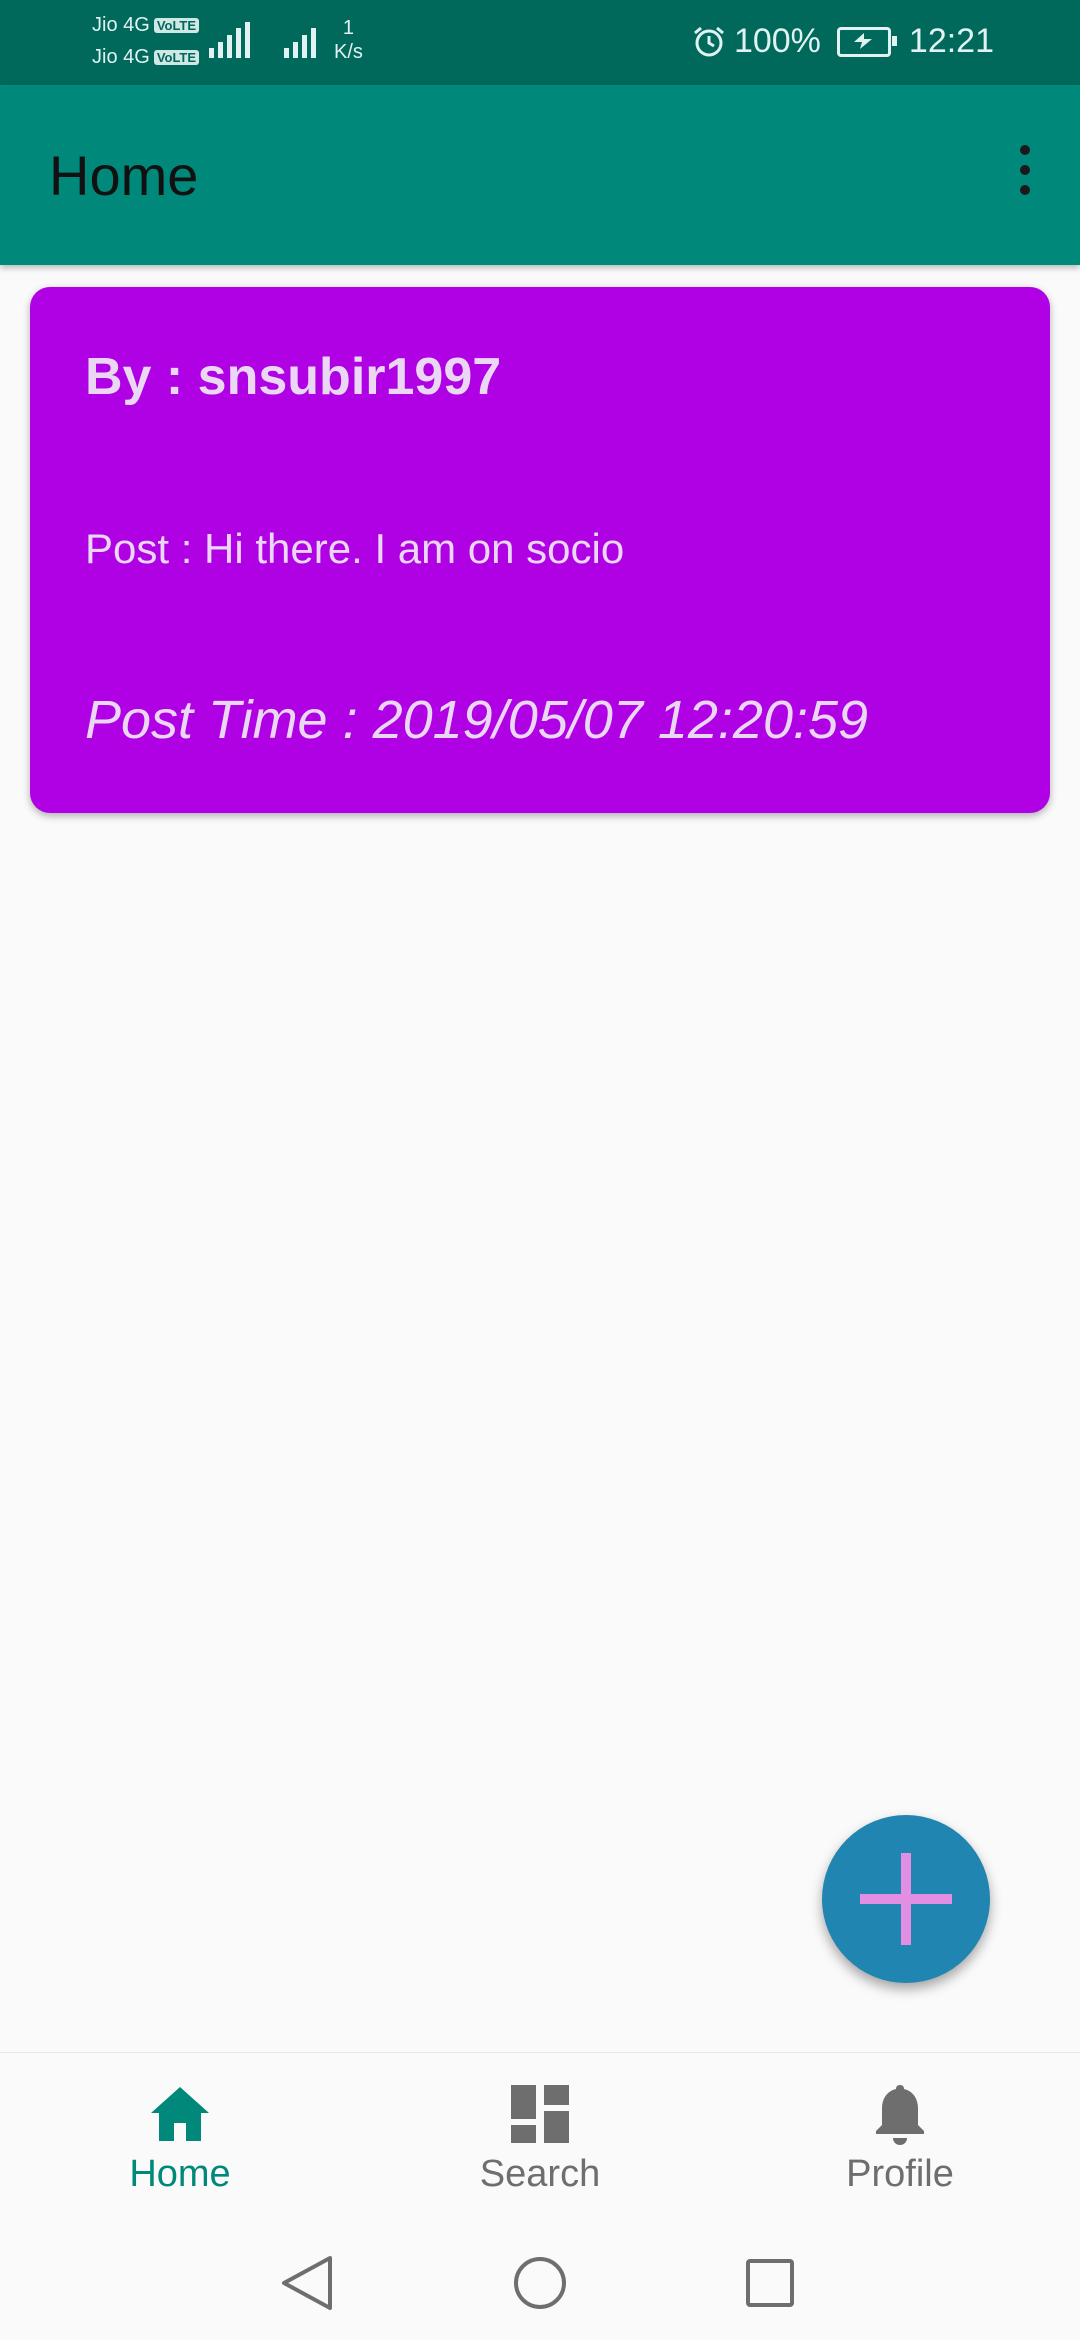 This screenshot has height=2340, width=1080. I want to click on nav-item-search: Search, so click(540, 2139).